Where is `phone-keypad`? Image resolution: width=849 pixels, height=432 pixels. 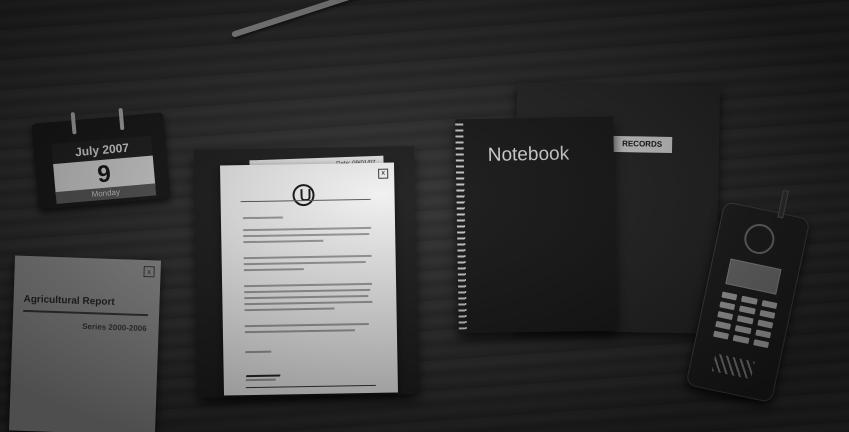
phone-keypad is located at coordinates (745, 320).